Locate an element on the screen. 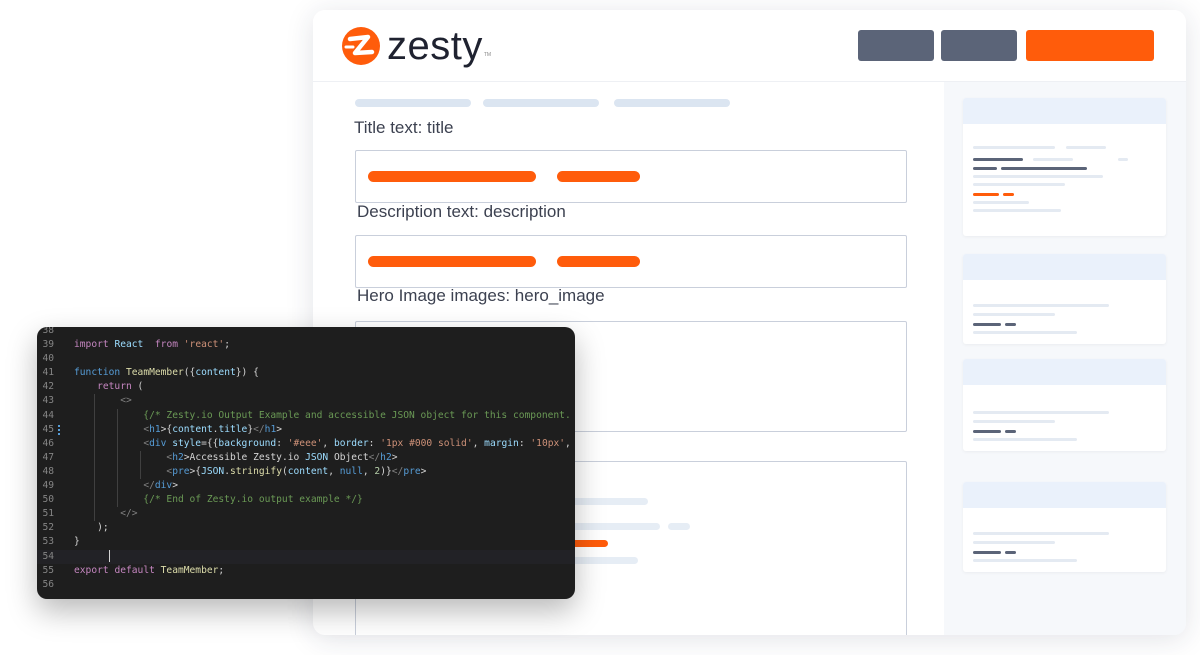 Image resolution: width=1200 pixels, height=655 pixels. code-line: 56 is located at coordinates (306, 585).